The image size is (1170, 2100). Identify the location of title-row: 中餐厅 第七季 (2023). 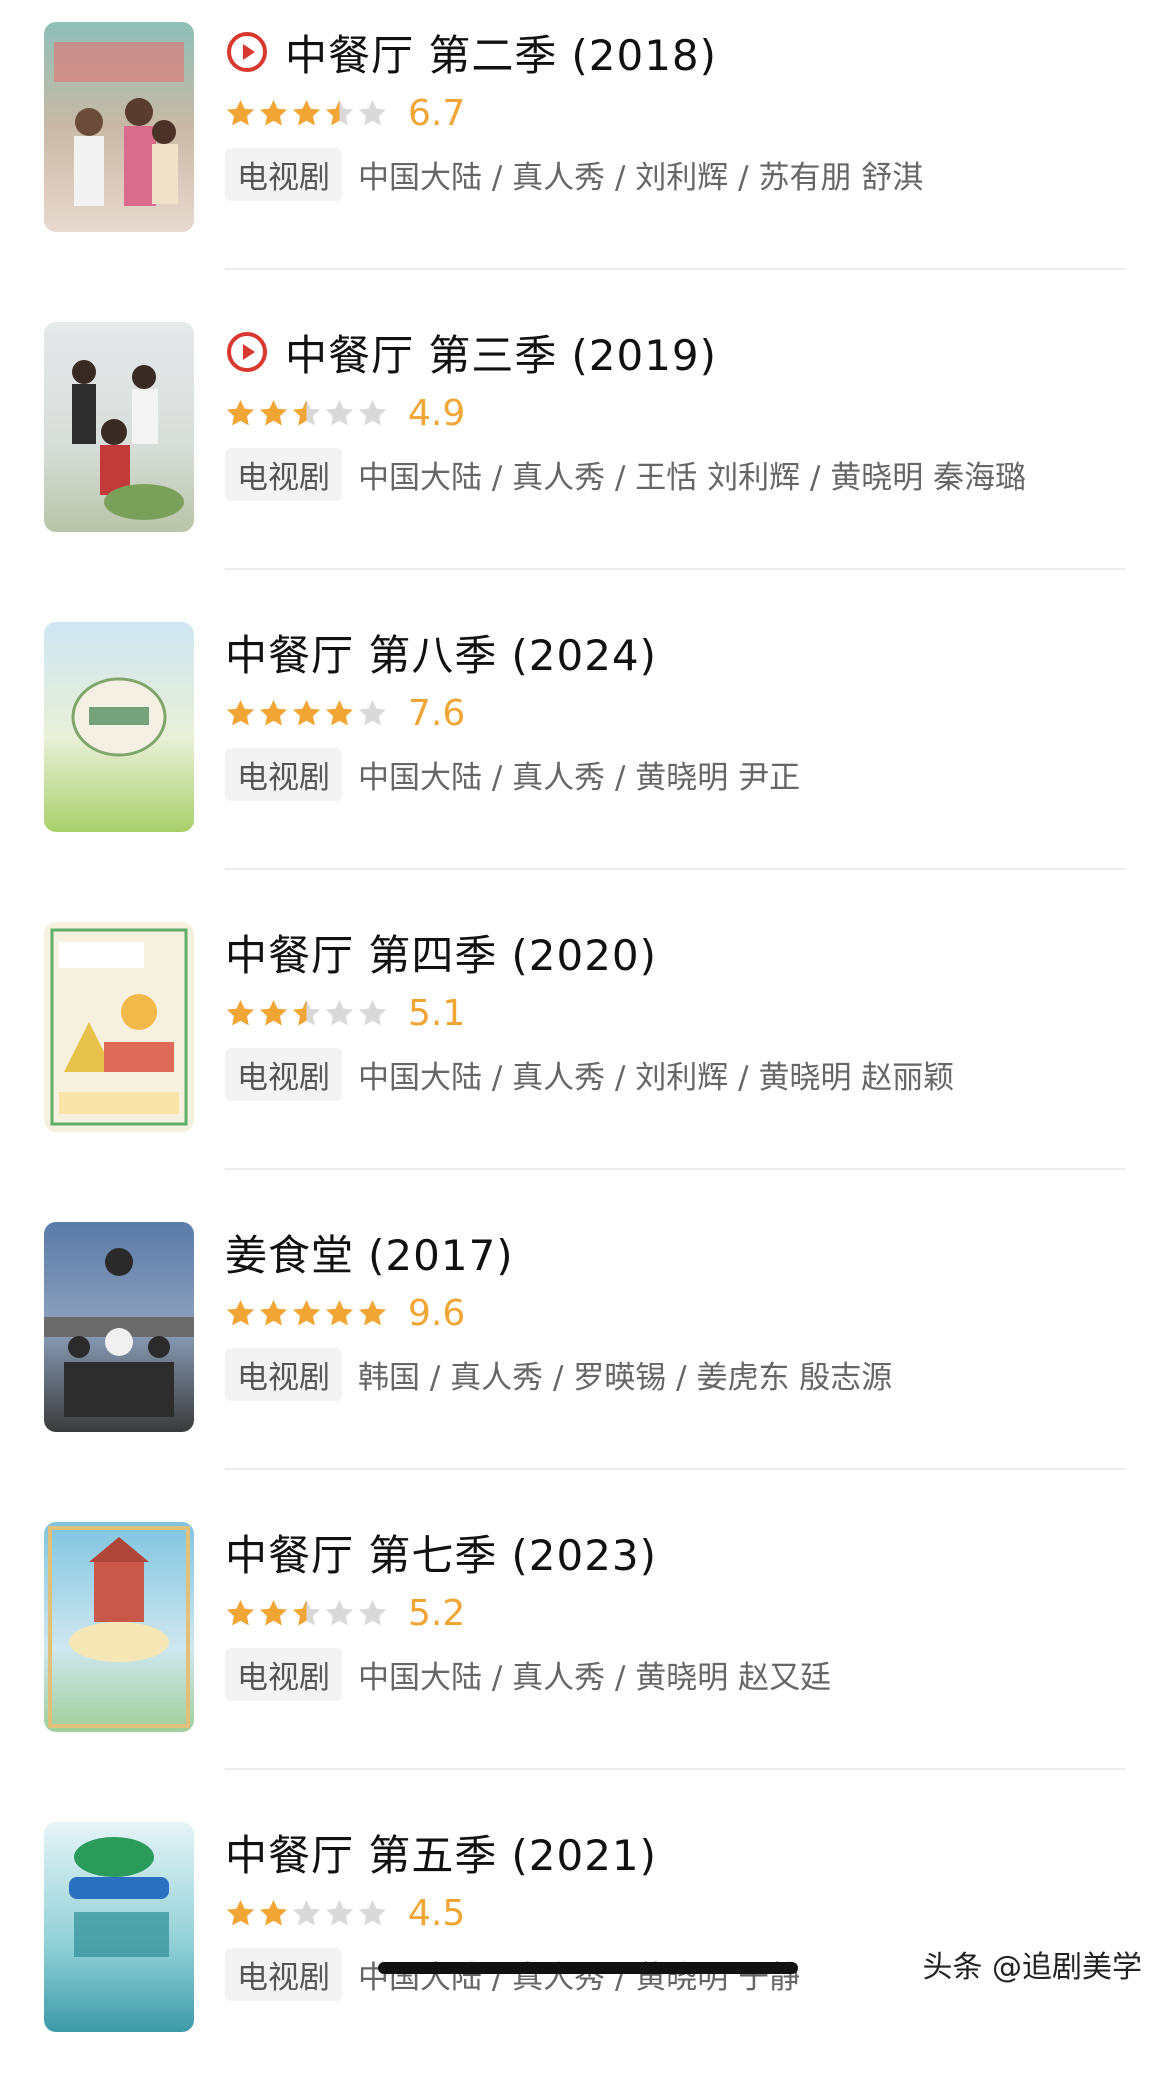
(441, 1552).